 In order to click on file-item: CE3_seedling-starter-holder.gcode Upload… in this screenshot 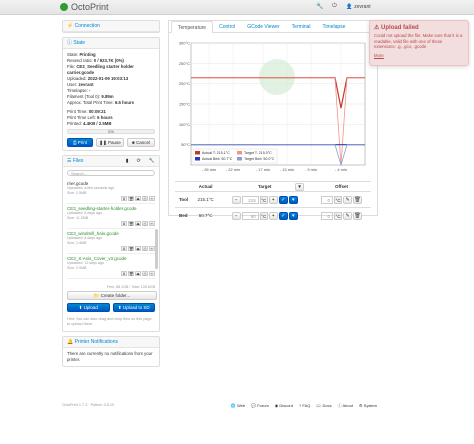, I will do `click(111, 216)`.